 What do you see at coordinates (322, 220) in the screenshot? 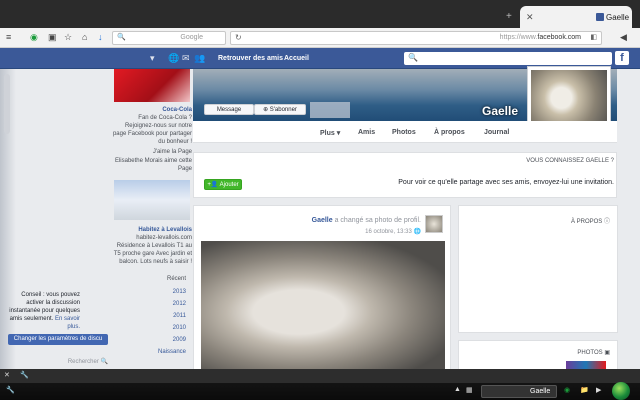
I see `post-author-link: Gaelle` at bounding box center [322, 220].